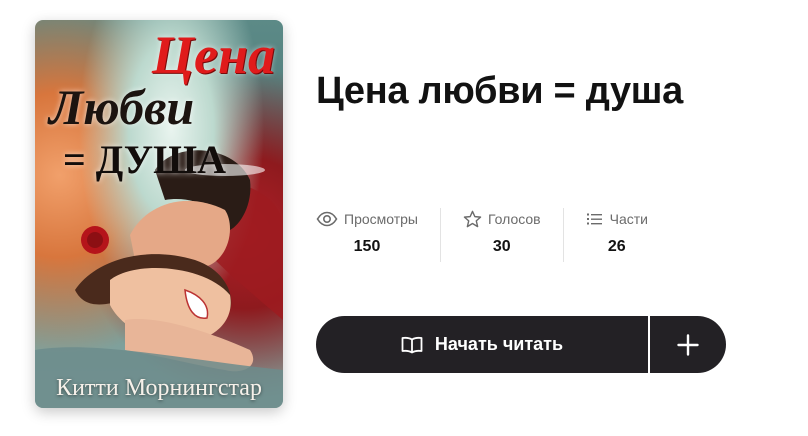 The width and height of the screenshot is (808, 436). I want to click on stat-views-value: 150, so click(367, 246).